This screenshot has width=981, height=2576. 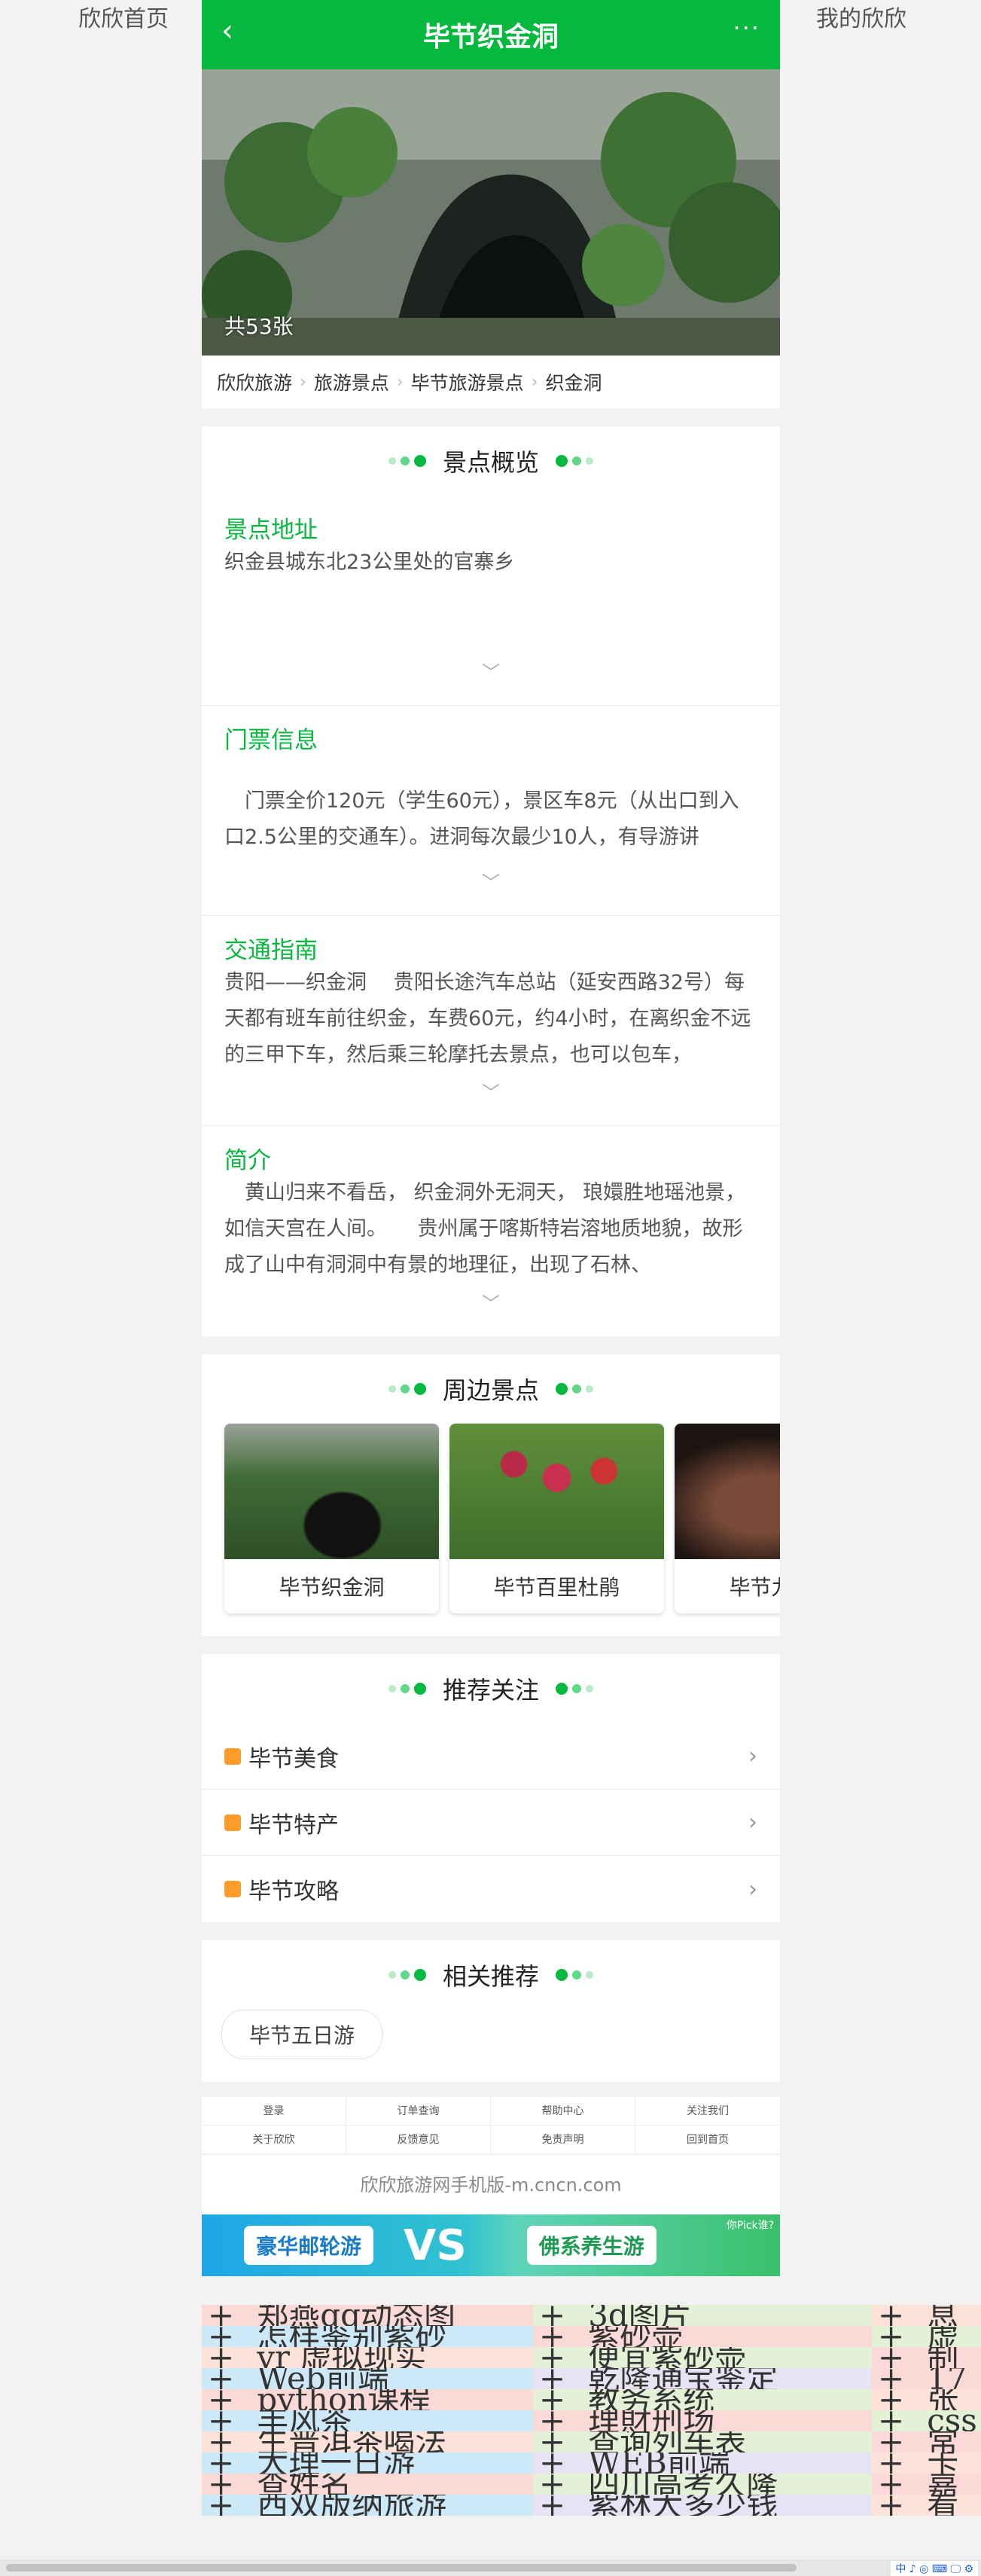 I want to click on follow-label: 毕节美食, so click(x=293, y=1759).